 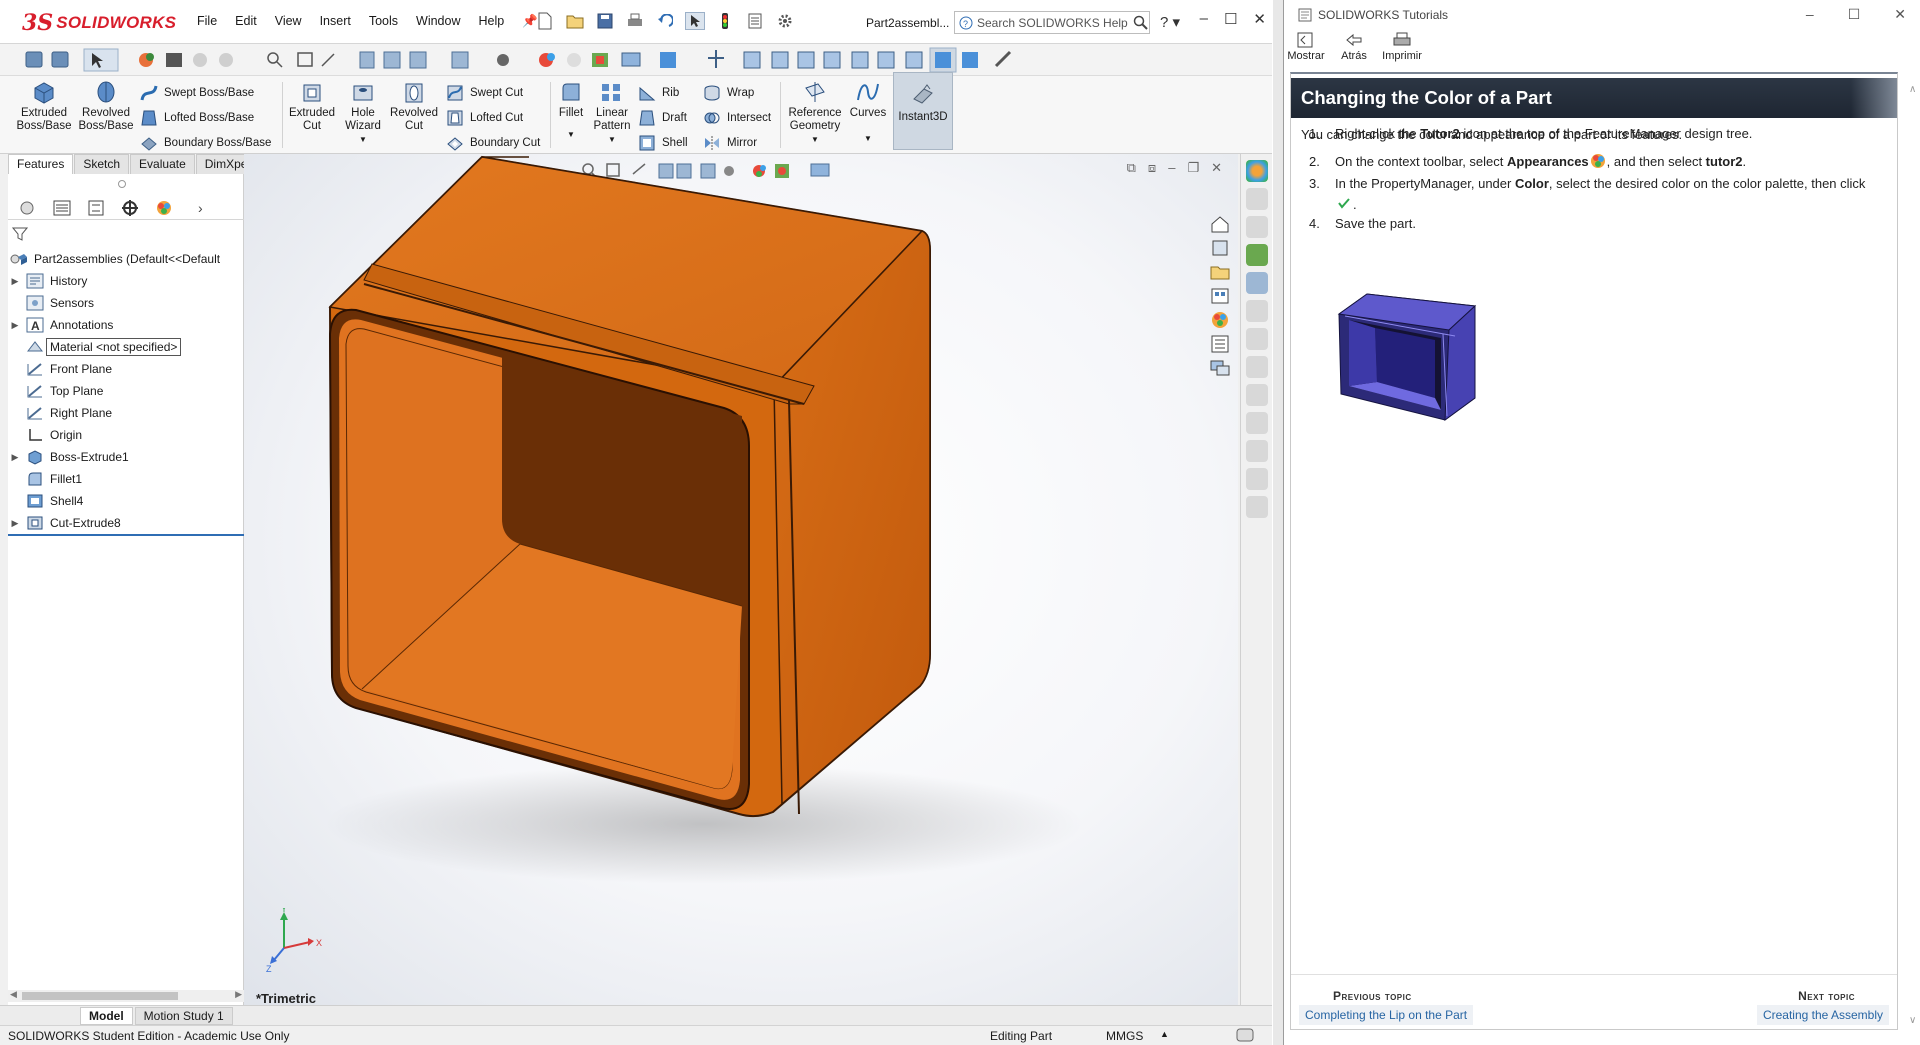 I want to click on swept-boss-button: Swept Boss/Base, so click(x=197, y=93).